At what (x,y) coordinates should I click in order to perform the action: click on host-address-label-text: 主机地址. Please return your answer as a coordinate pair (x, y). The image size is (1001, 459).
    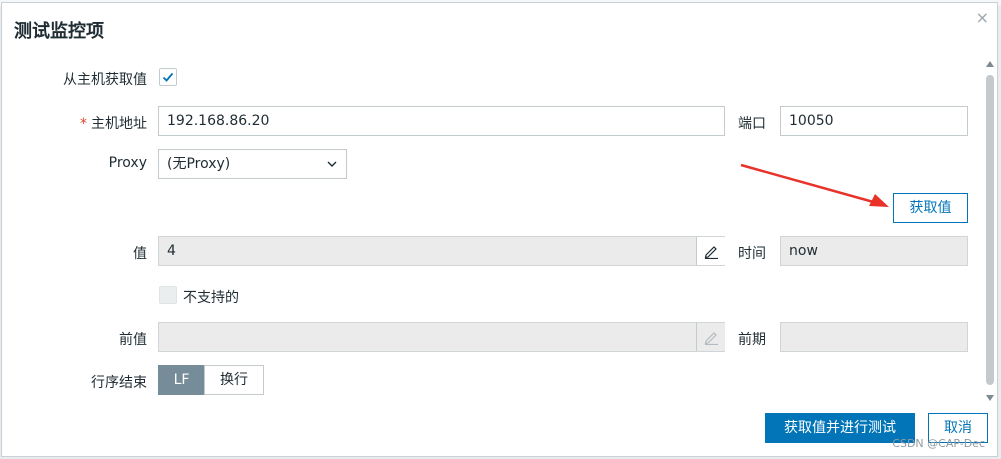
    Looking at the image, I should click on (119, 124).